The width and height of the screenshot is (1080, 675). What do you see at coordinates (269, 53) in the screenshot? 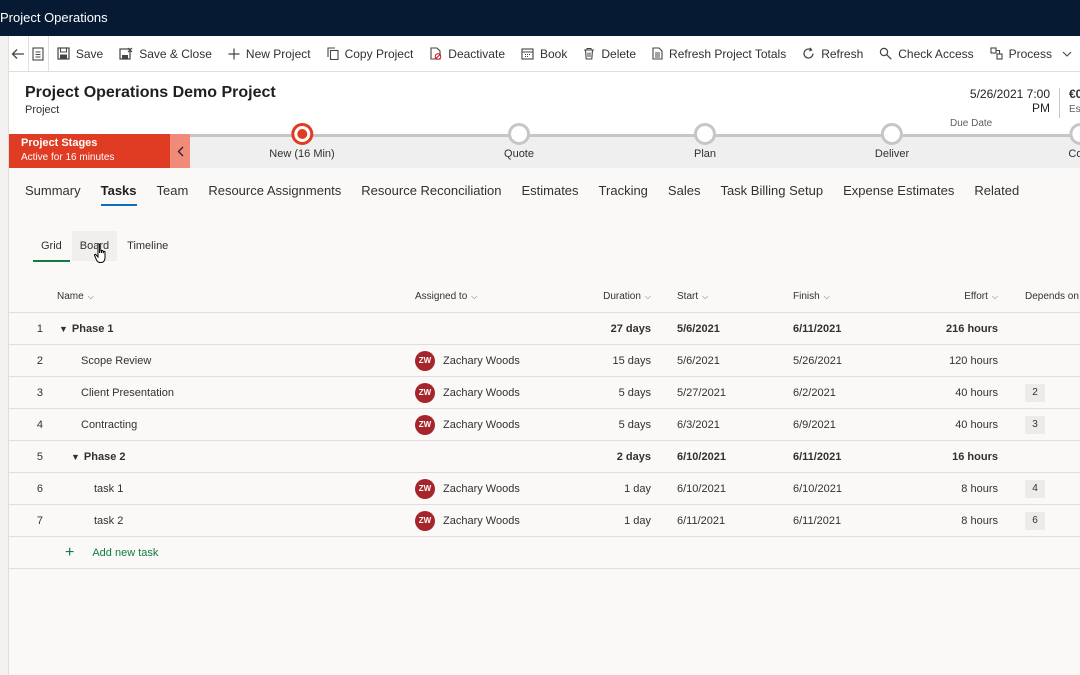
I see `new-project-button: New Project` at bounding box center [269, 53].